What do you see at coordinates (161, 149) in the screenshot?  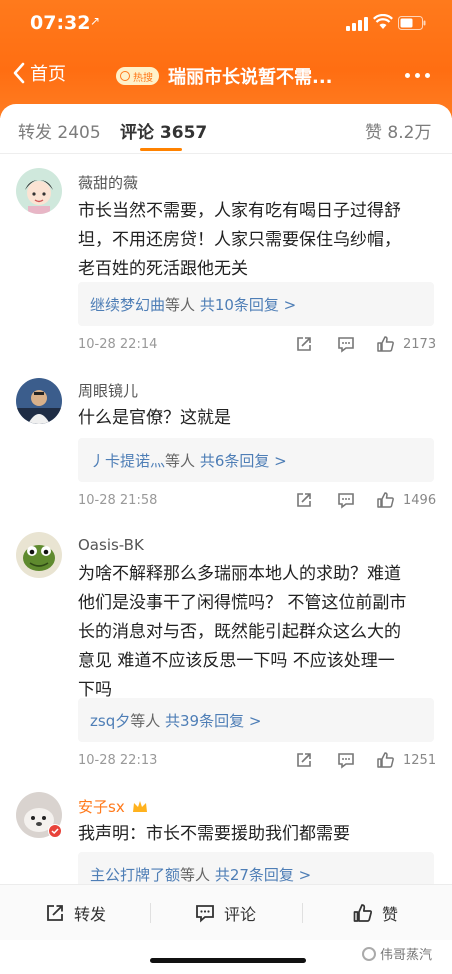 I see `active-tab-indicator` at bounding box center [161, 149].